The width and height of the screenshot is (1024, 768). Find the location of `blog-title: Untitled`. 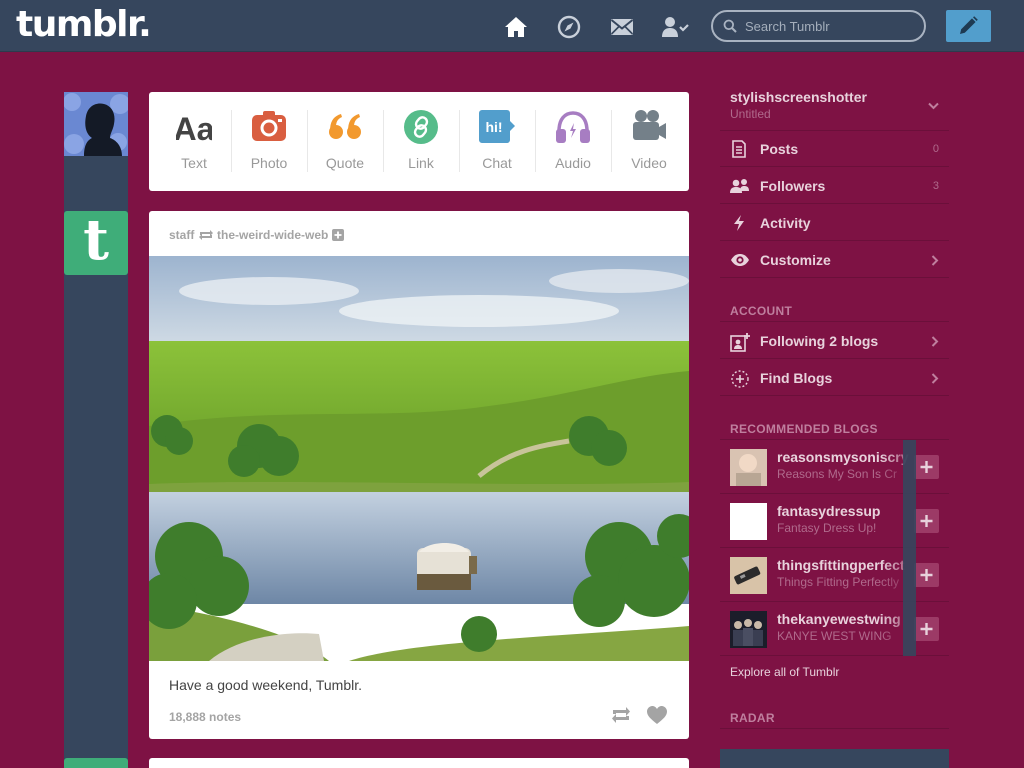

blog-title: Untitled is located at coordinates (750, 114).